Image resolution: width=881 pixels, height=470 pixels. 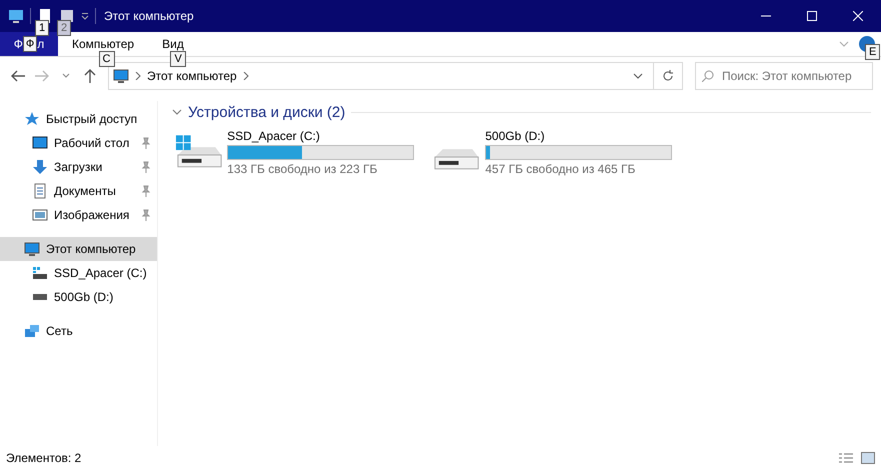 What do you see at coordinates (178, 59) in the screenshot?
I see `keytip: V` at bounding box center [178, 59].